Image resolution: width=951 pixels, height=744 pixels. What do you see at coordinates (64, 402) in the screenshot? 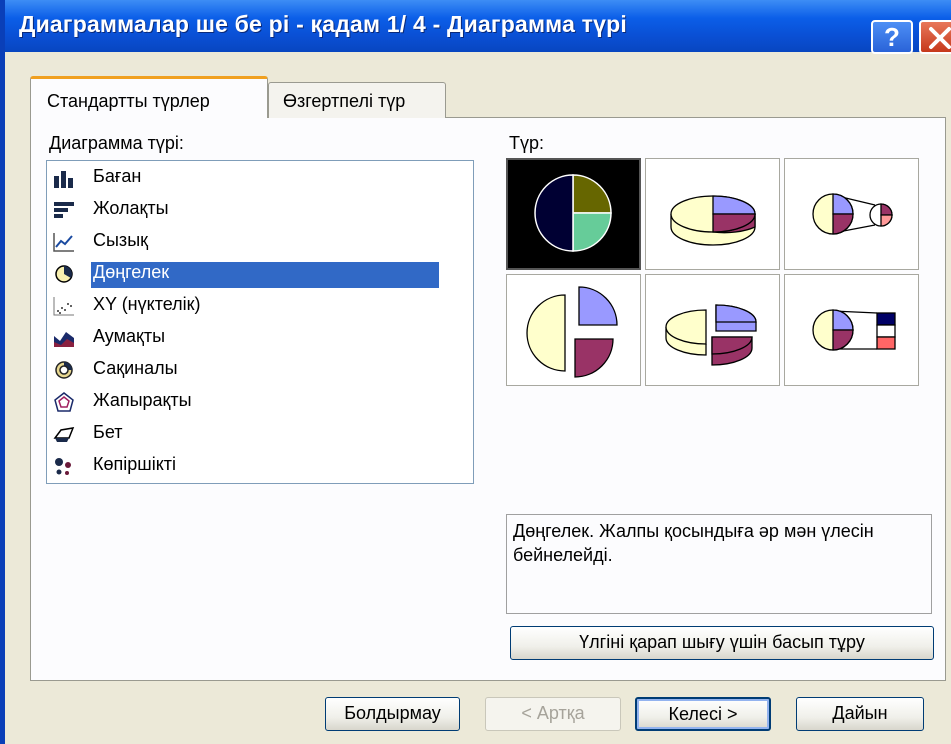
I see `radar-chart-icon` at bounding box center [64, 402].